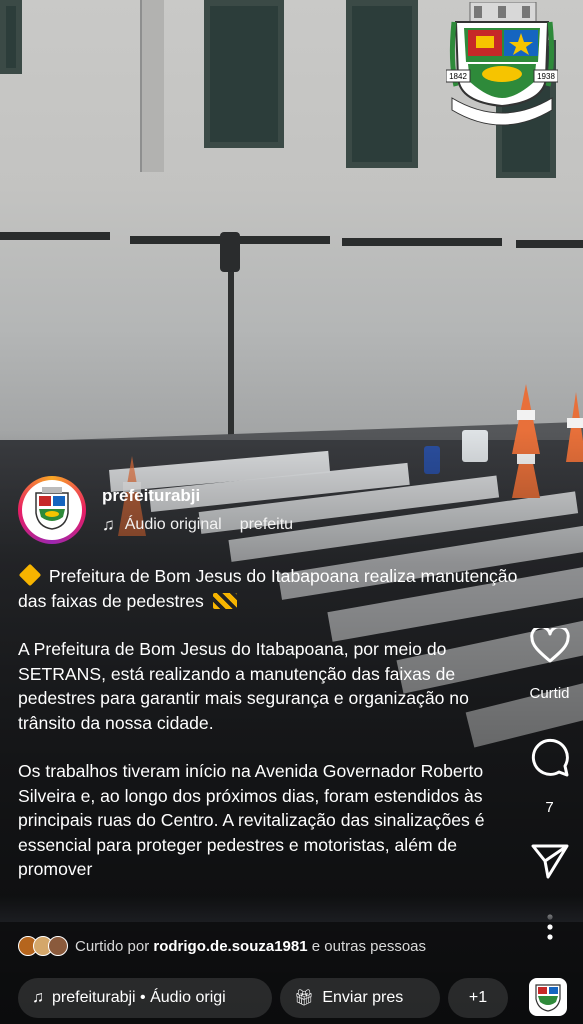 Image resolution: width=583 pixels, height=1024 pixels. I want to click on avatar, so click(52, 510).